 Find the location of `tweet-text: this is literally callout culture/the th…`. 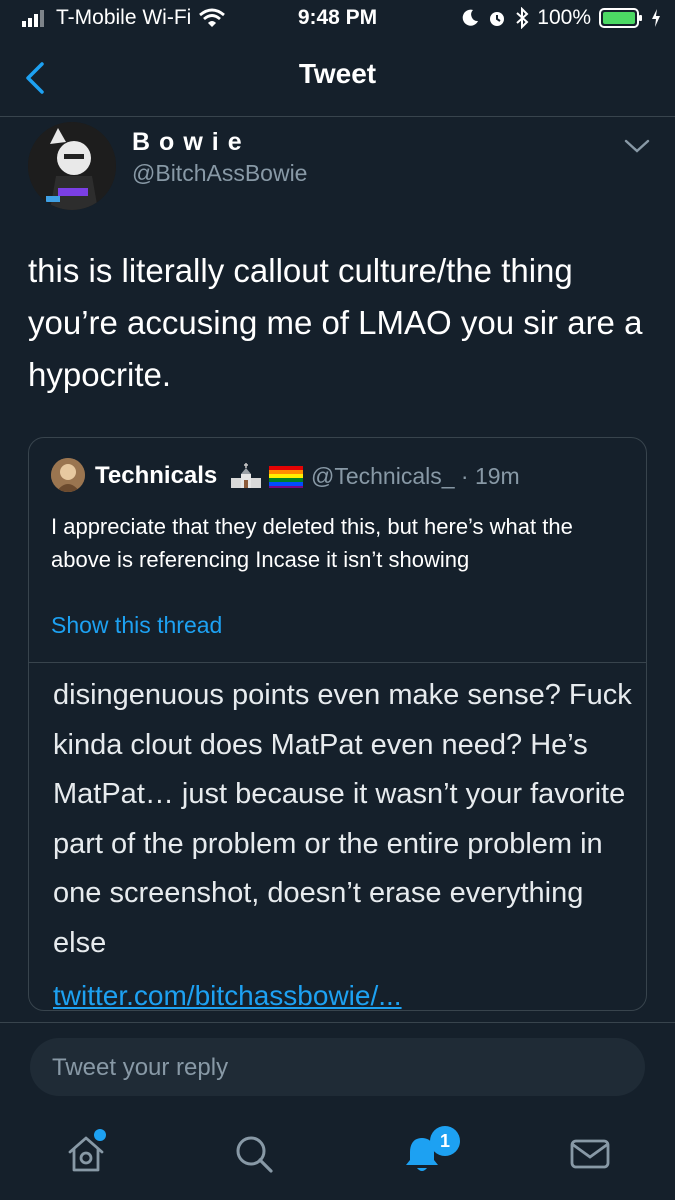

tweet-text: this is literally callout culture/the th… is located at coordinates (335, 322).